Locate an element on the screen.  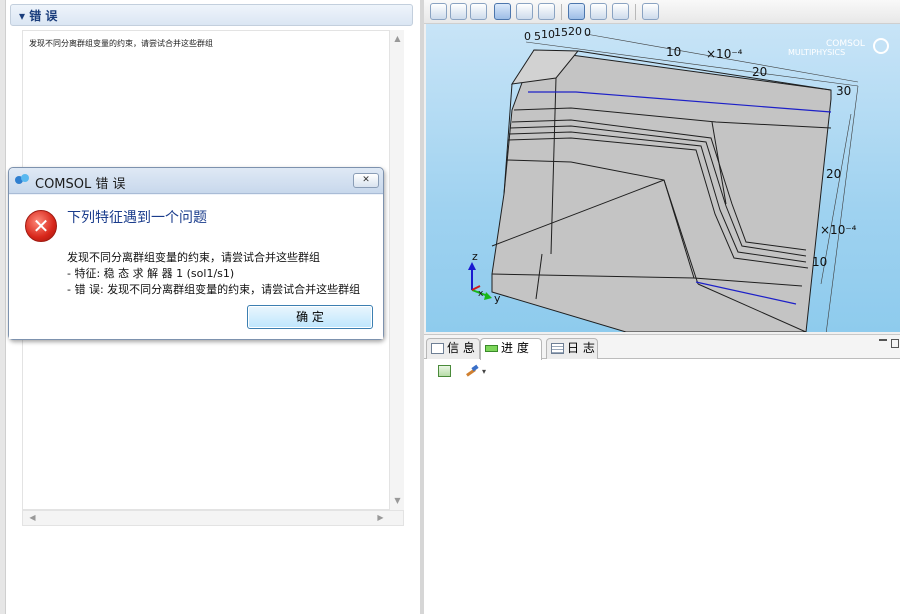
clear-icon is located at coordinates (472, 370).